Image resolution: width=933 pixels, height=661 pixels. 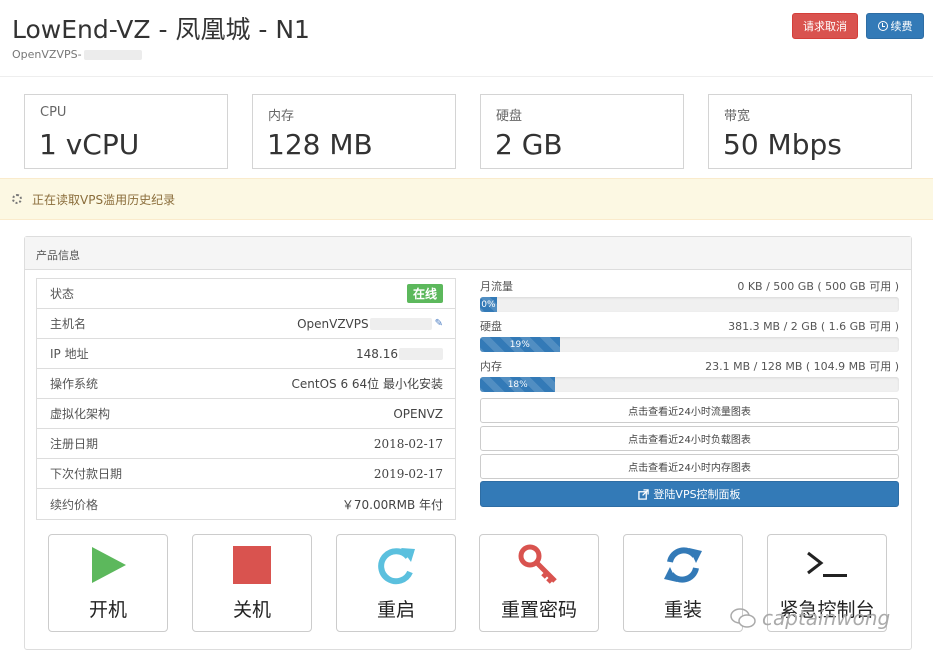 What do you see at coordinates (251, 610) in the screenshot?
I see `action-label: 关机` at bounding box center [251, 610].